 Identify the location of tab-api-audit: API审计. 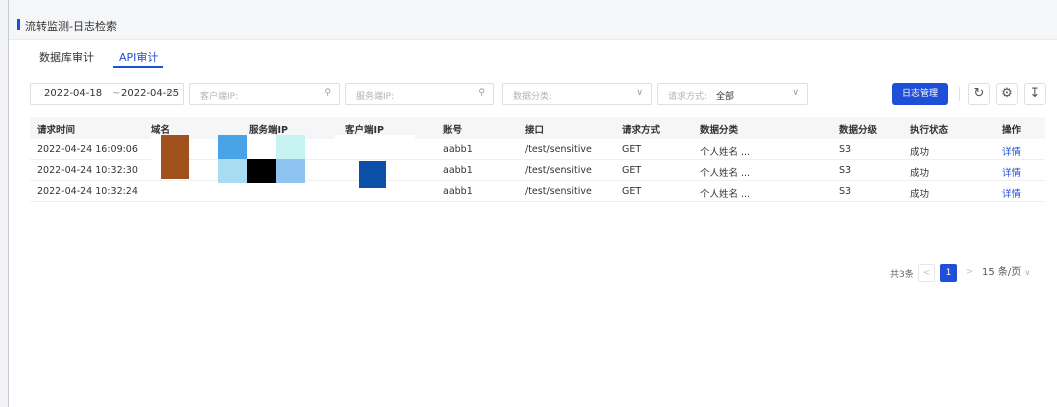
(138, 57).